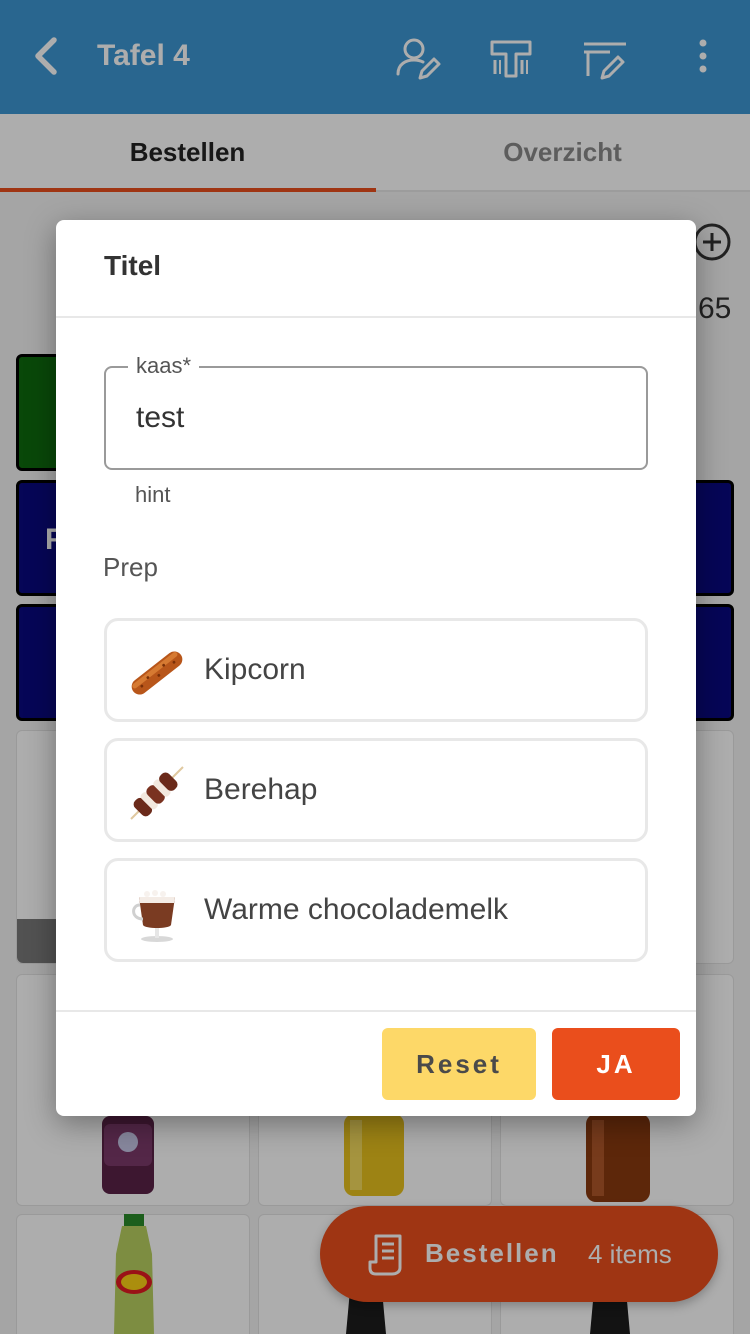  Describe the element at coordinates (133, 265) in the screenshot. I see `dialog-title: Titel` at that location.